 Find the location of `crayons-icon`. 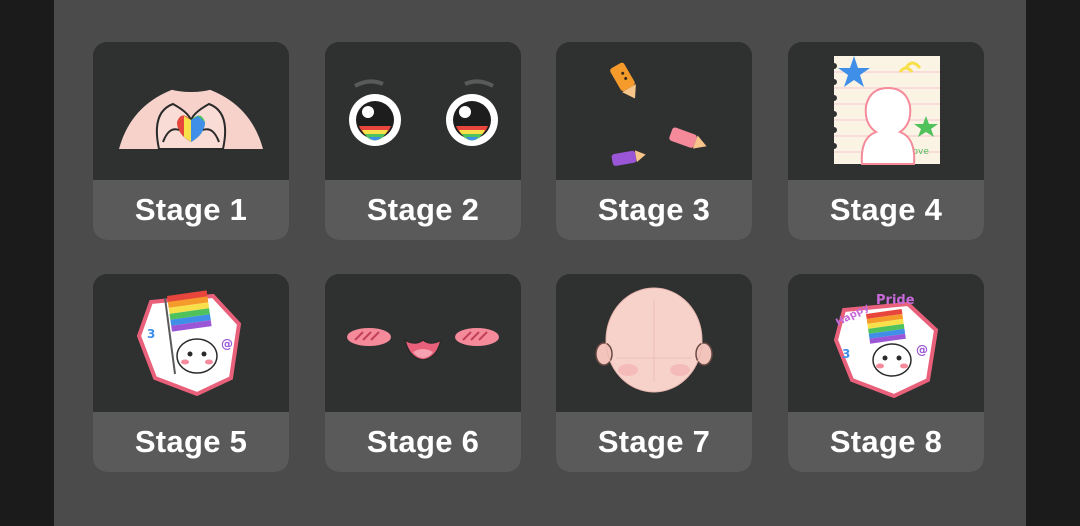

crayons-icon is located at coordinates (658, 114).